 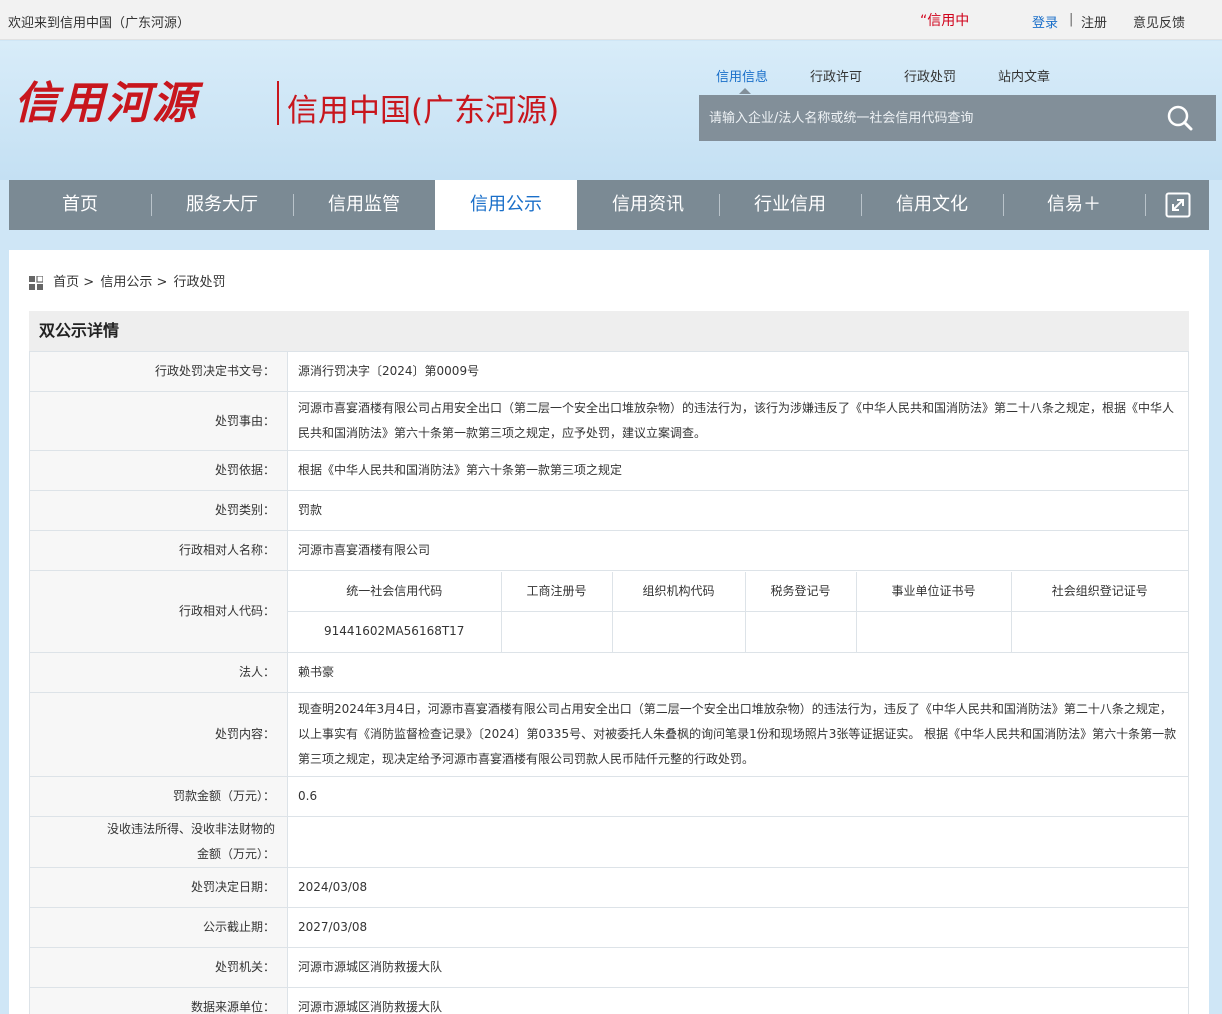 What do you see at coordinates (800, 591) in the screenshot?
I see `code-header: 税务登记号` at bounding box center [800, 591].